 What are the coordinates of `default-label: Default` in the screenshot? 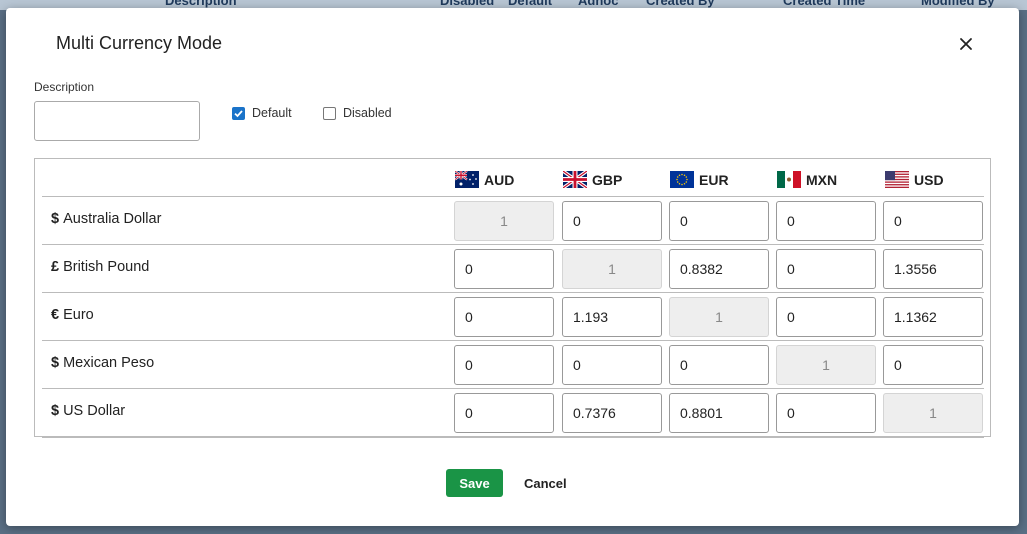 It's located at (272, 113).